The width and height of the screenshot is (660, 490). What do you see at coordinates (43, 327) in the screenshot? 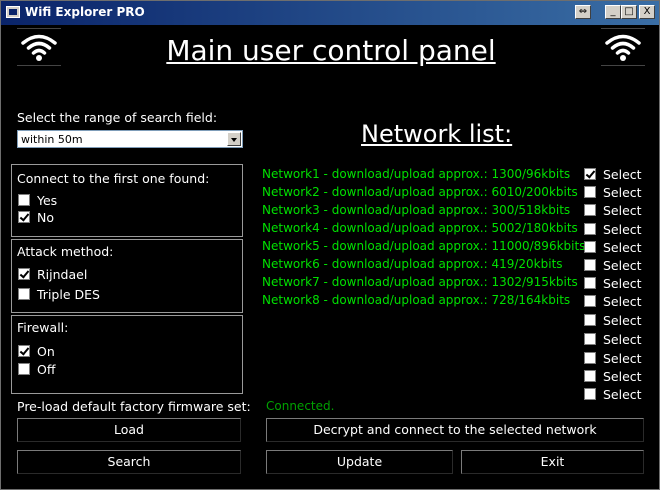
I see `firewall-title: Firewall:` at bounding box center [43, 327].